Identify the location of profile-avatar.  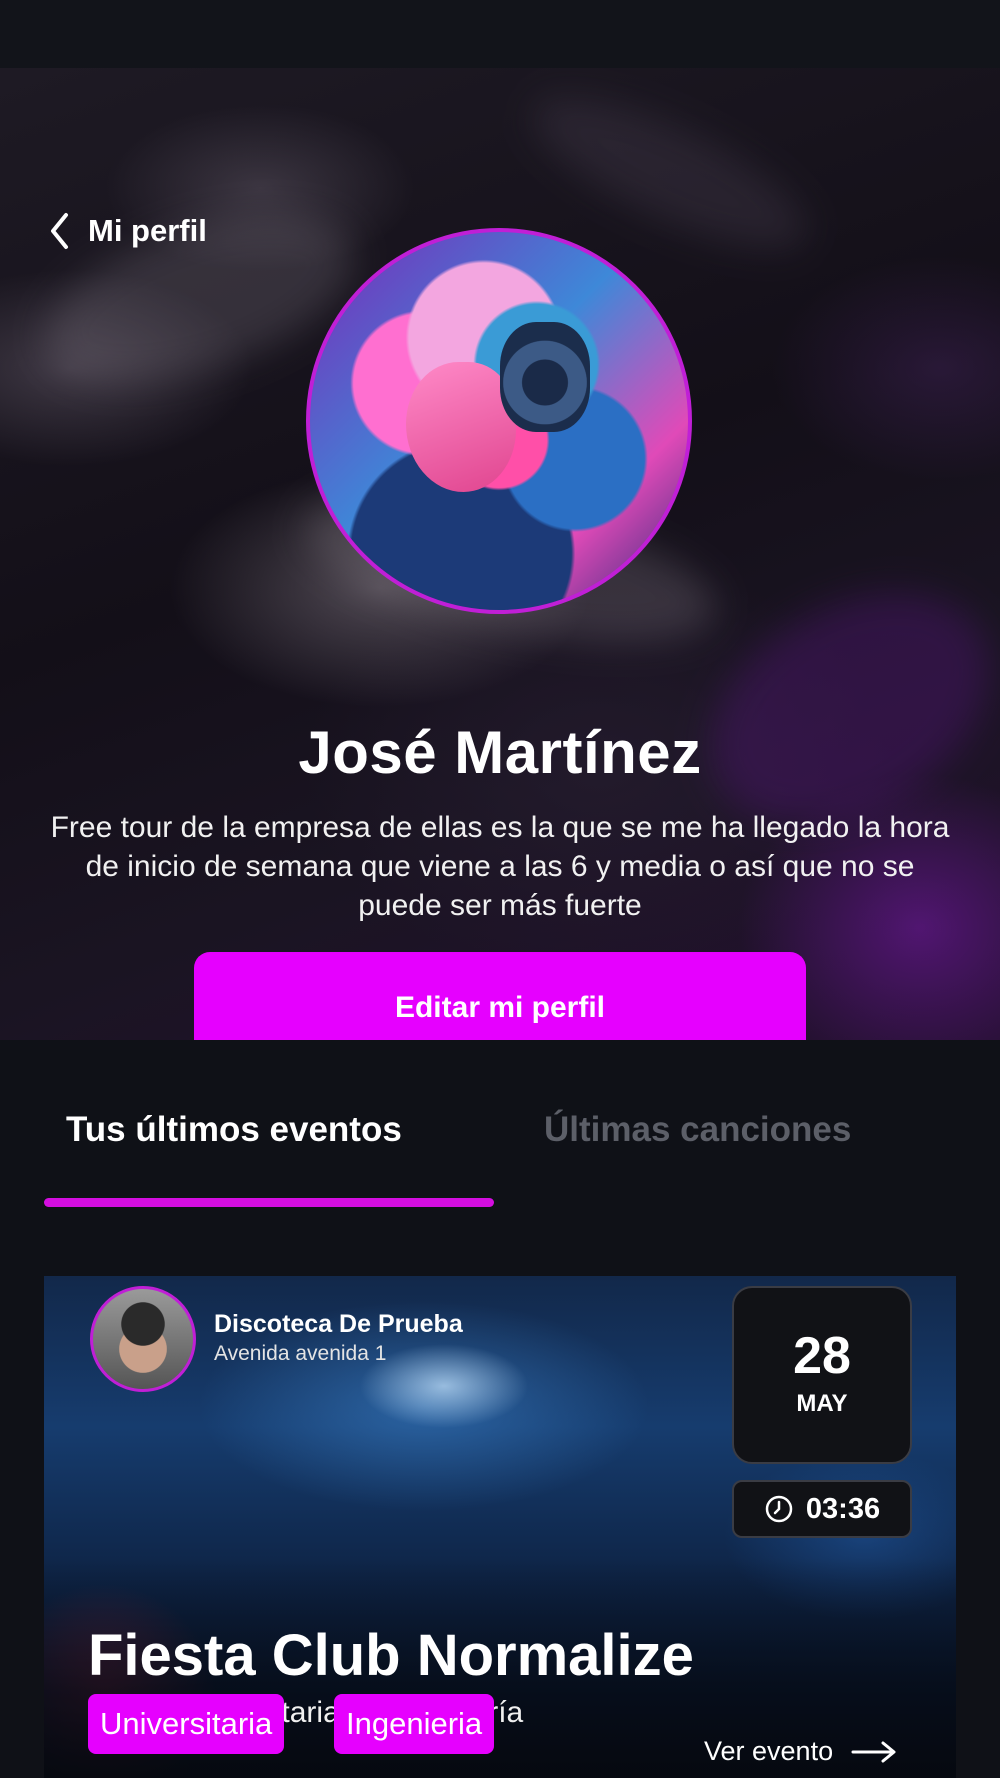
(499, 421).